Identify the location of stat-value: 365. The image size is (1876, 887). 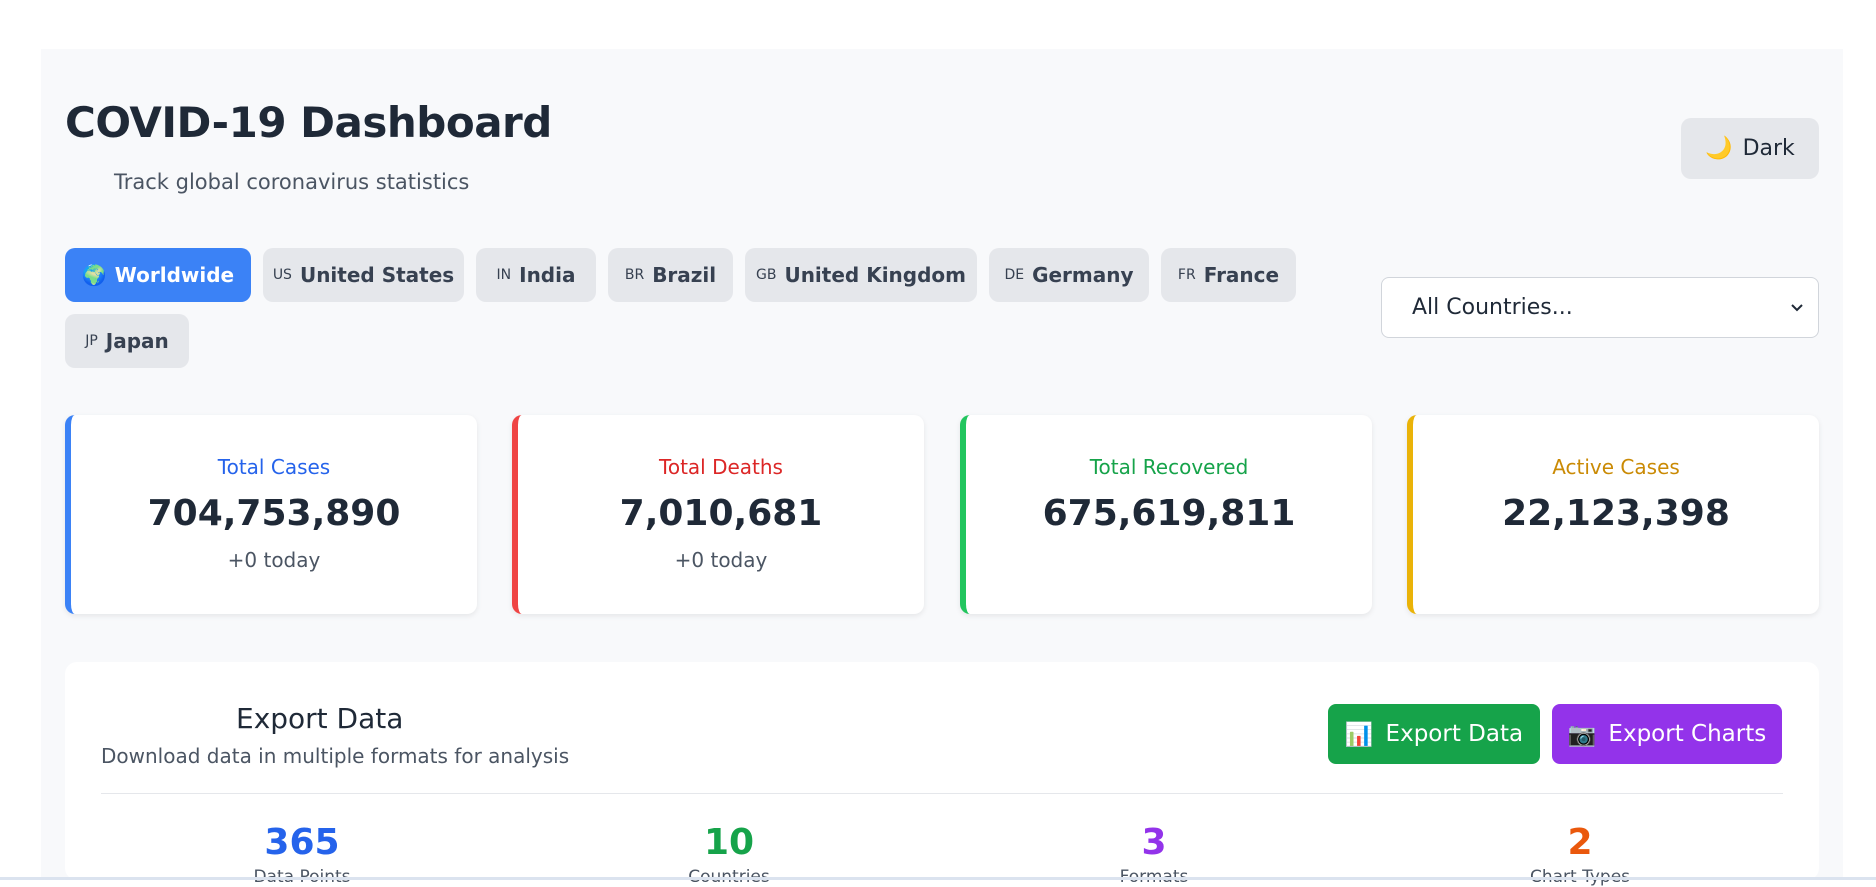
(302, 842).